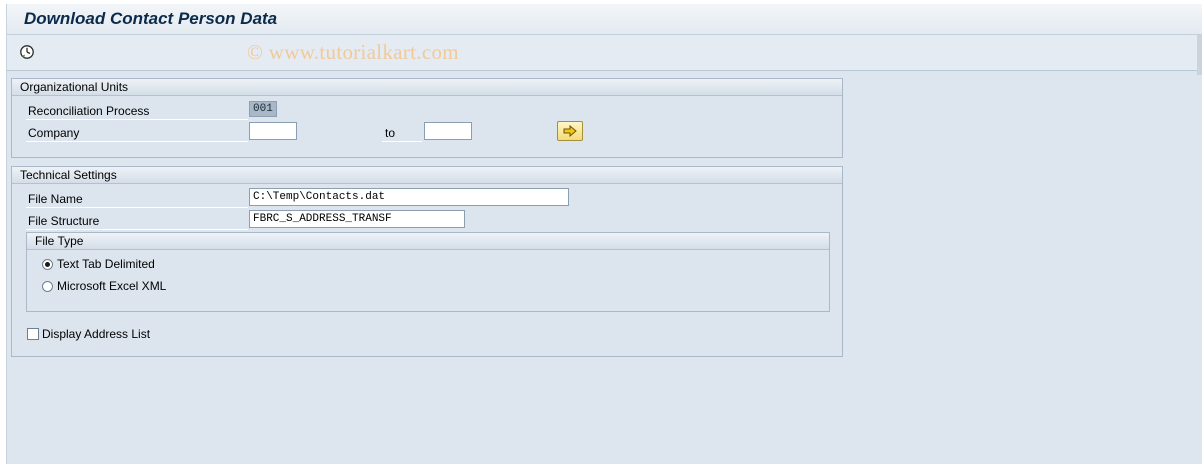 Image resolution: width=1202 pixels, height=464 pixels. I want to click on watermark: © www.tutorialkart.com, so click(353, 52).